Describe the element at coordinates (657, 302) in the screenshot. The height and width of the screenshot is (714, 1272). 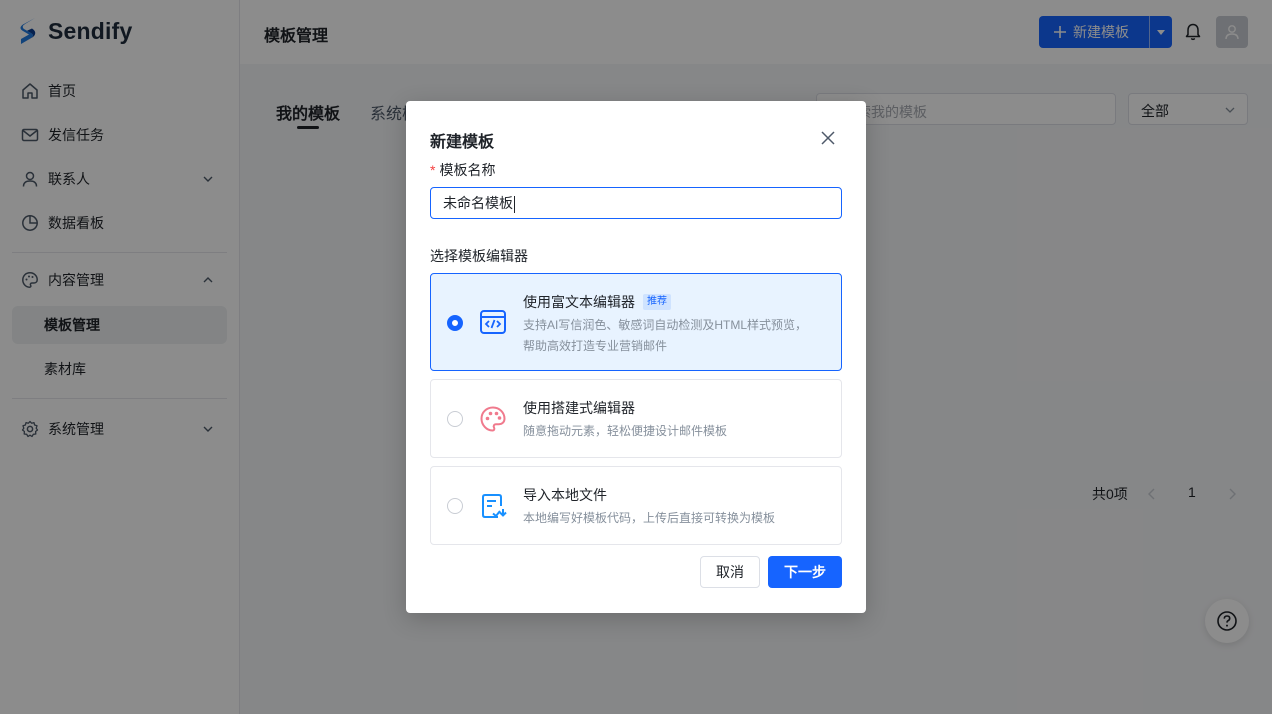
I see `recommended-badge: 推荐` at that location.